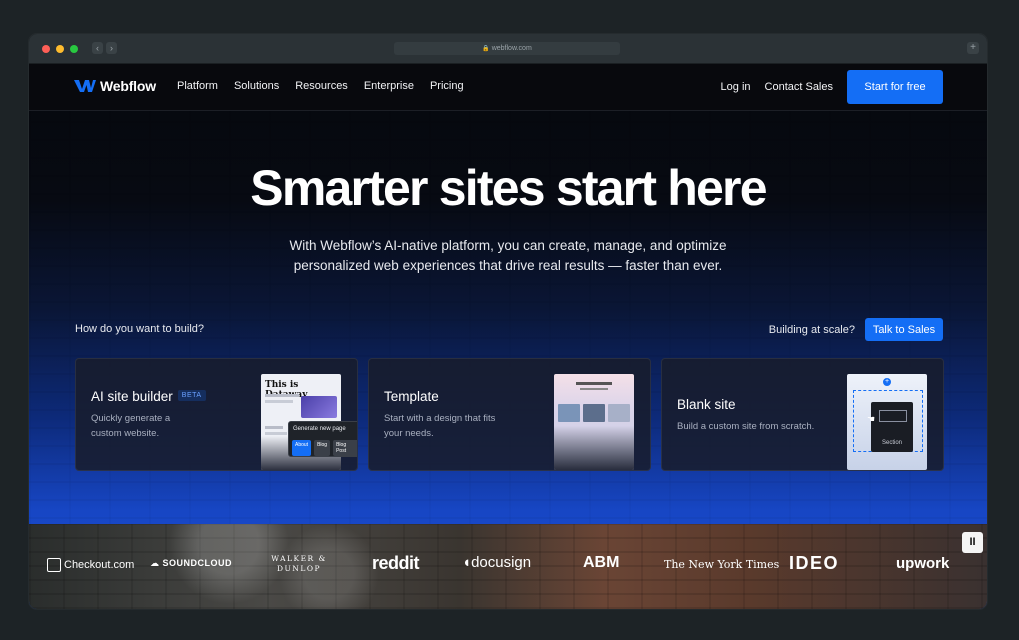  I want to click on close-window-button, so click(46, 49).